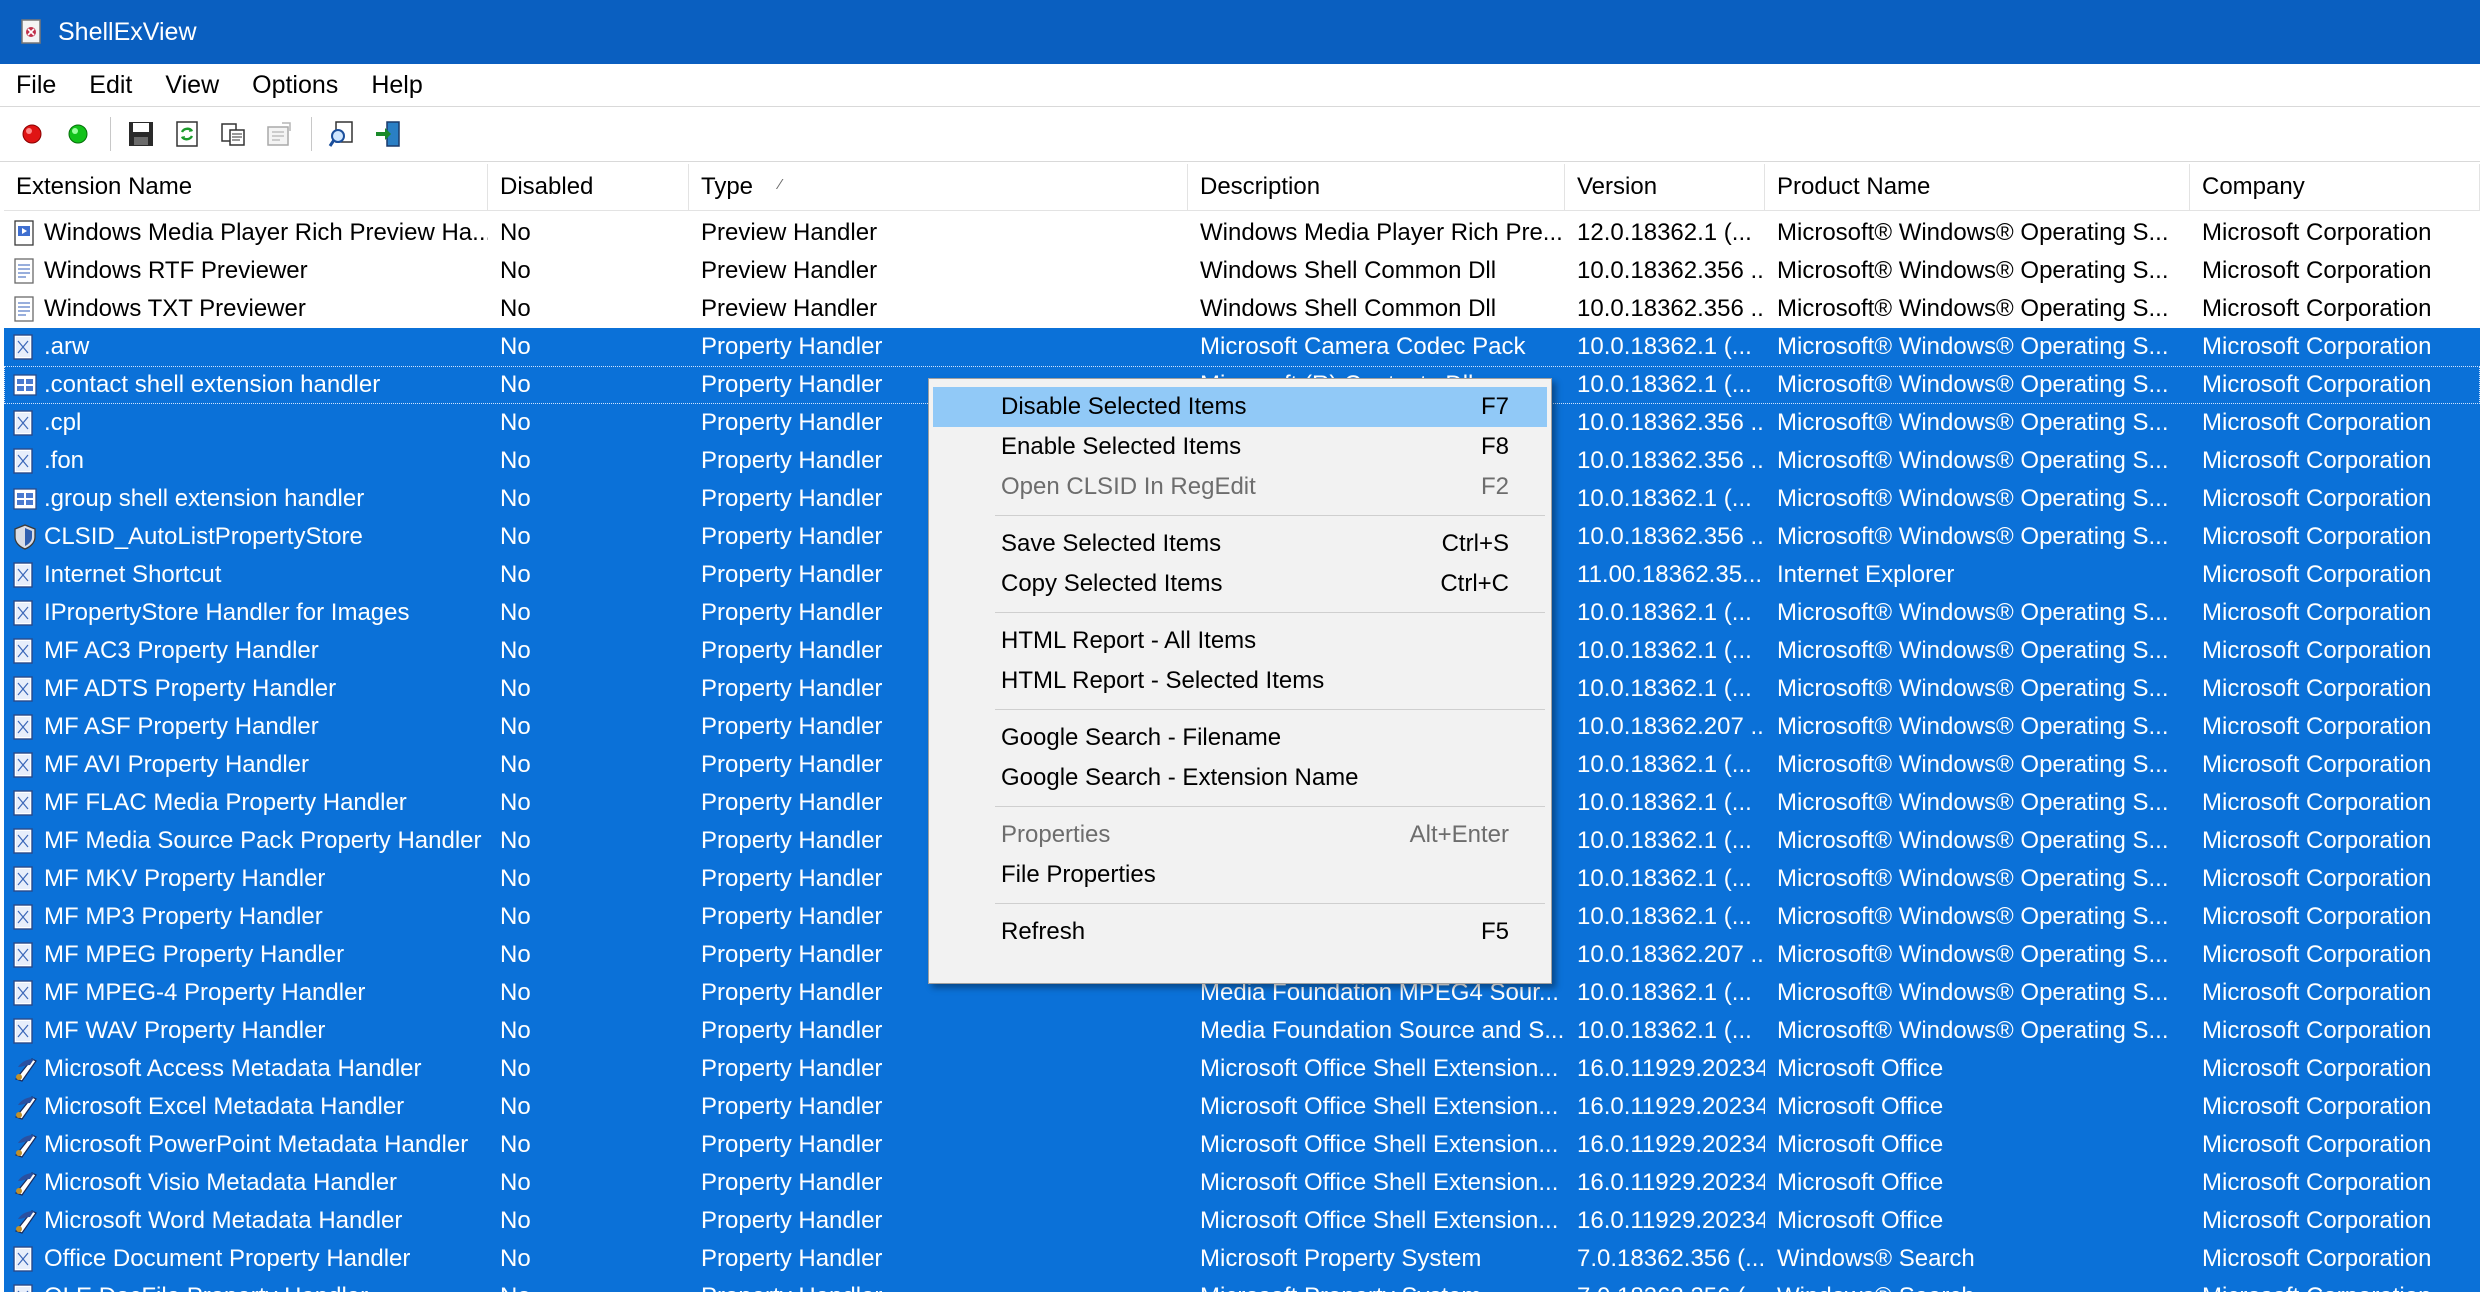 Image resolution: width=2480 pixels, height=1292 pixels. Describe the element at coordinates (1977, 187) in the screenshot. I see `column-header-product-name: Product Name` at that location.